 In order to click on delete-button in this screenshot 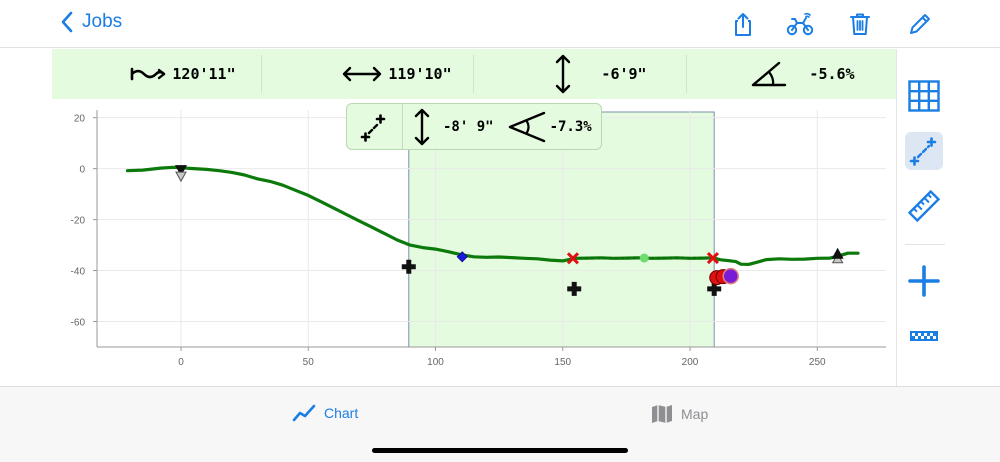, I will do `click(860, 24)`.